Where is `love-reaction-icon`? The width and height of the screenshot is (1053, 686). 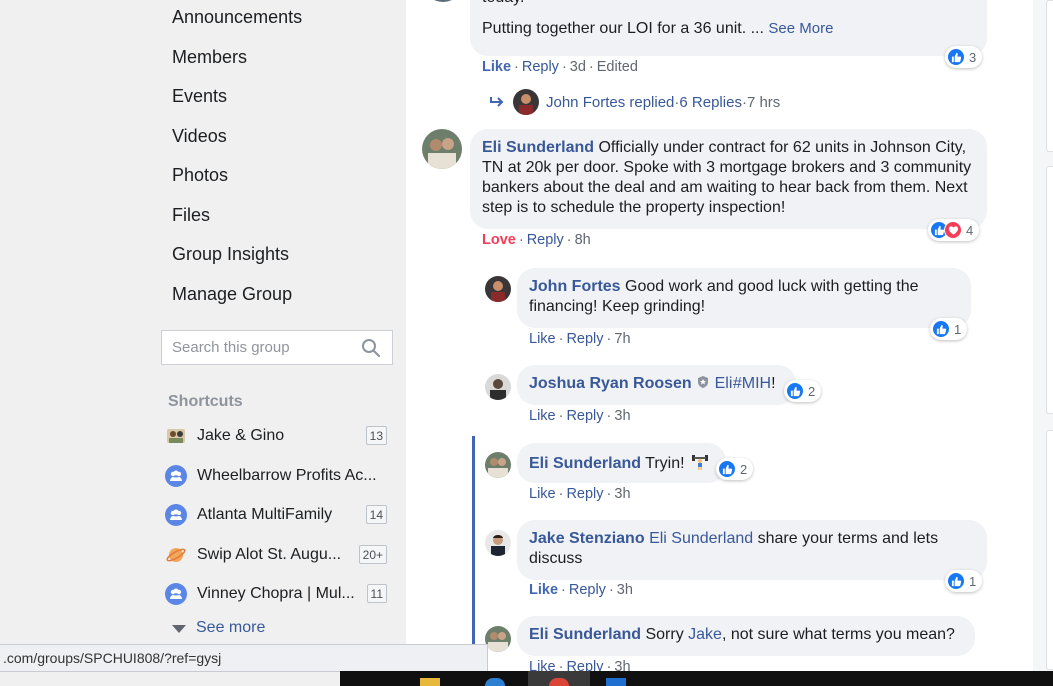 love-reaction-icon is located at coordinates (953, 230).